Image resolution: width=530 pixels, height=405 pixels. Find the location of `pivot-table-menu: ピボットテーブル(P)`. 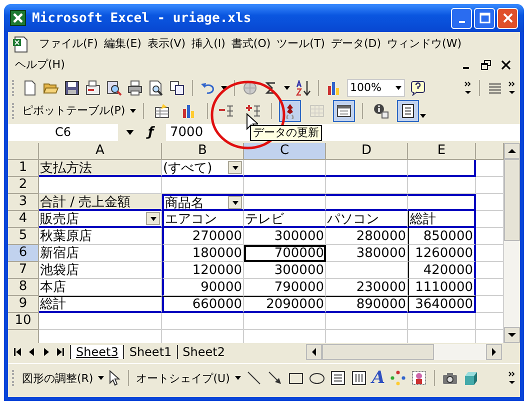

pivot-table-menu: ピボットテーブル(P) is located at coordinates (74, 110).